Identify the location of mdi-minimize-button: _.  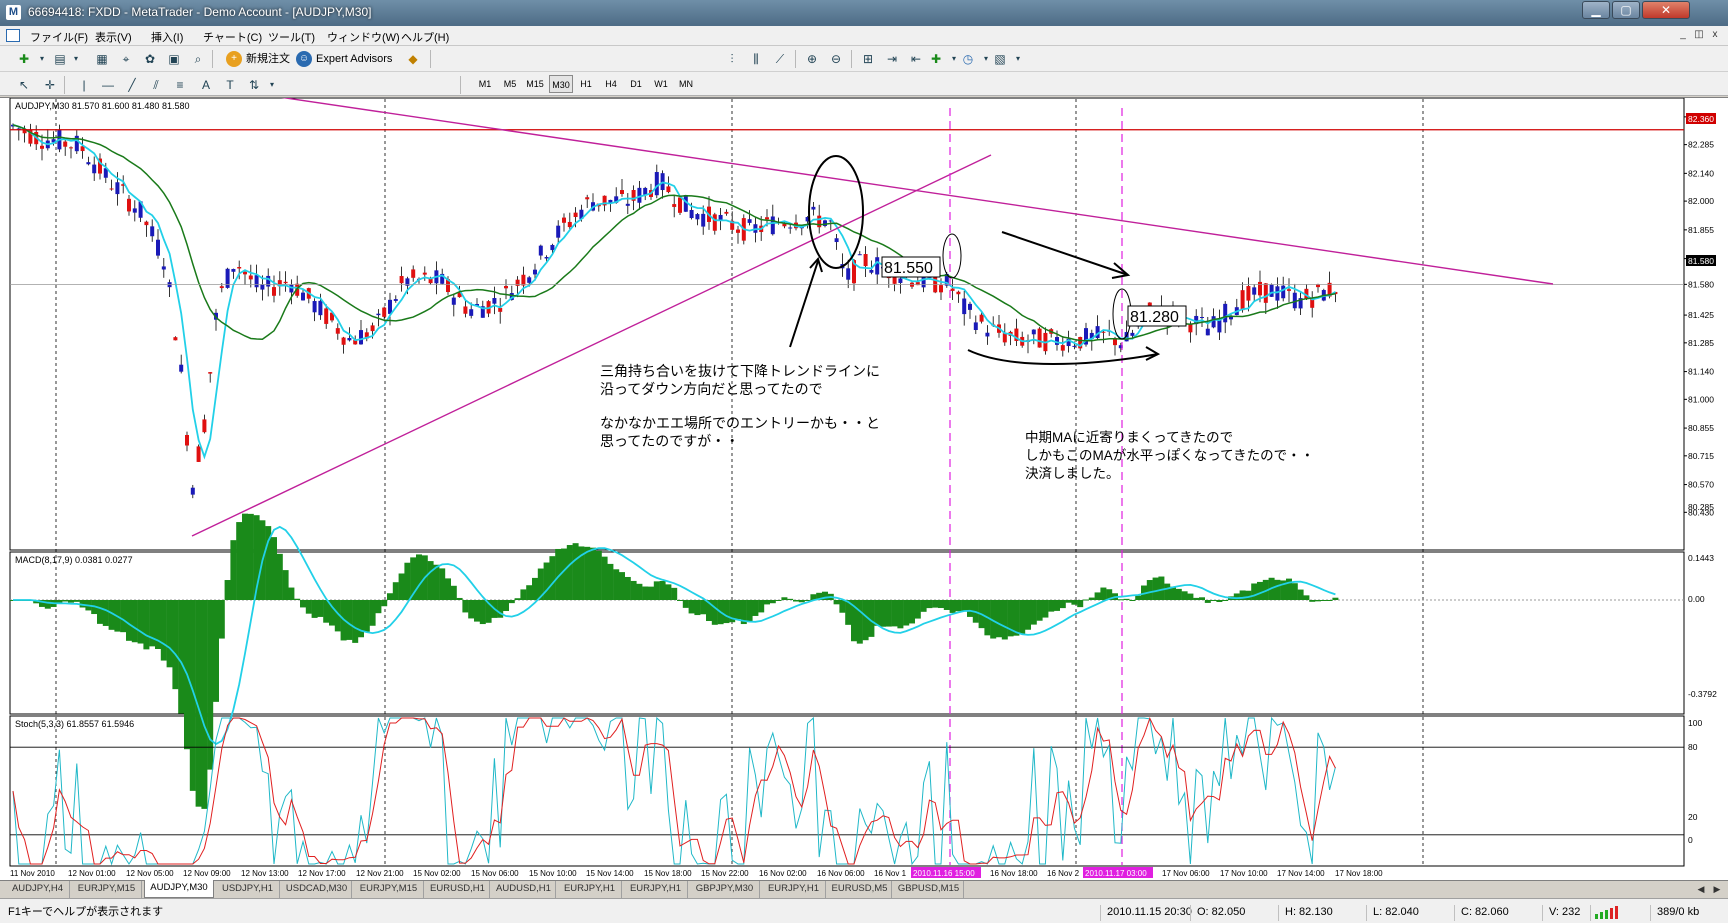
(1683, 35).